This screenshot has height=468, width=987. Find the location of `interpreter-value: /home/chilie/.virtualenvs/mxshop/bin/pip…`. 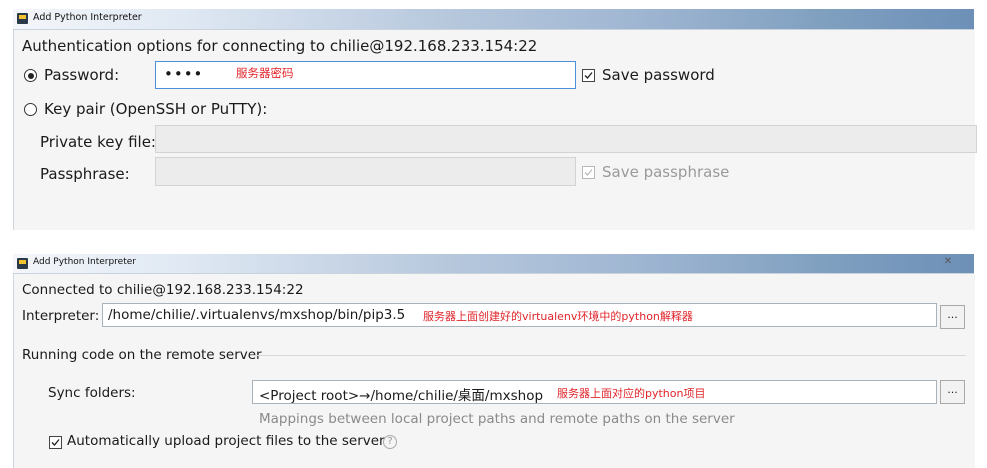

interpreter-value: /home/chilie/.virtualenvs/mxshop/bin/pip… is located at coordinates (257, 315).